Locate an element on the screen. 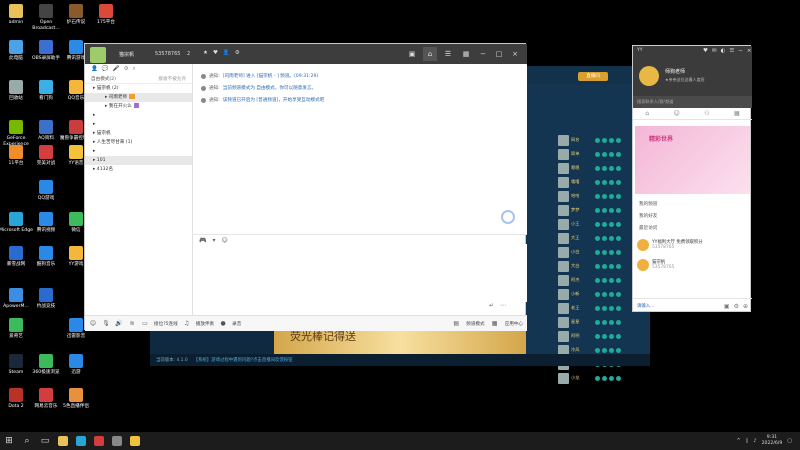 The height and width of the screenshot is (450, 800). list-item: 猫宗帆 53578765 is located at coordinates (692, 265).